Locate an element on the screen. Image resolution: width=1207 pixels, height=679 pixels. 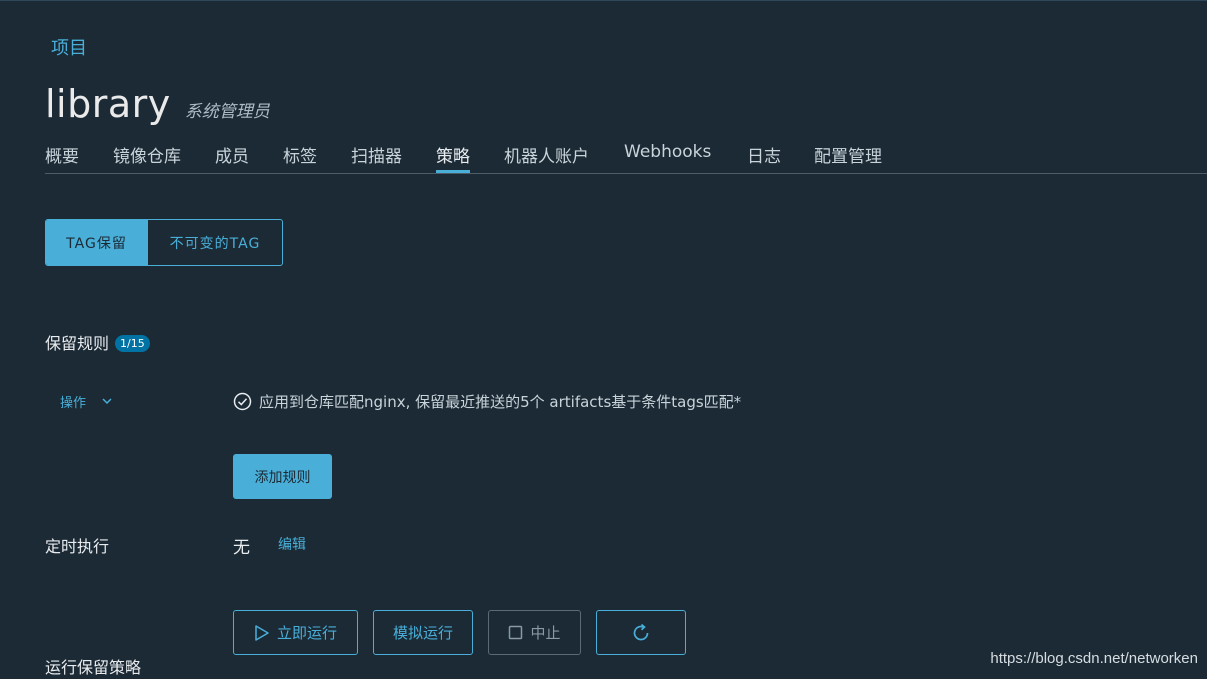
edit-schedule-link: 编辑 is located at coordinates (292, 544).